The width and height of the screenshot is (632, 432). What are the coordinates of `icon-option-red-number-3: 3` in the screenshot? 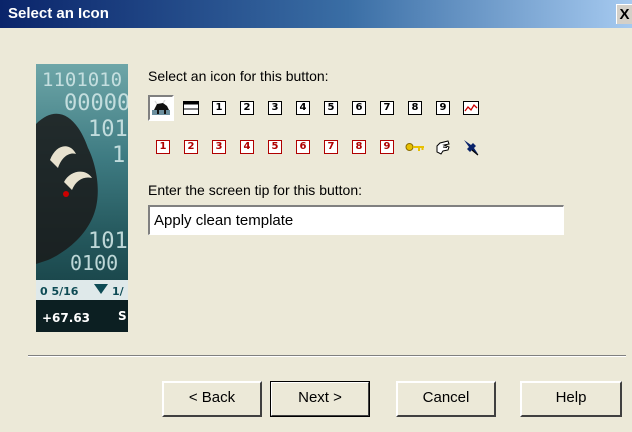 It's located at (219, 147).